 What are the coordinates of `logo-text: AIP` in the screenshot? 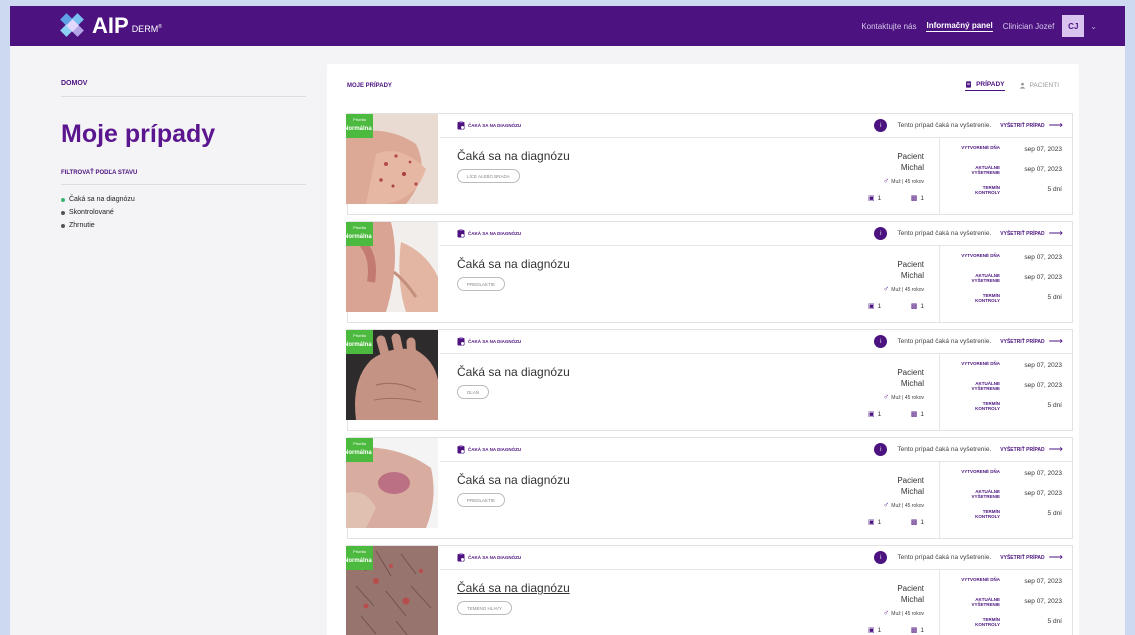 It's located at (110, 25).